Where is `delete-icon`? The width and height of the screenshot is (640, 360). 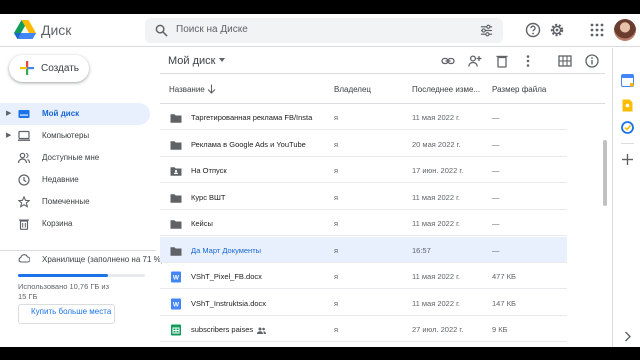
delete-icon is located at coordinates (502, 61).